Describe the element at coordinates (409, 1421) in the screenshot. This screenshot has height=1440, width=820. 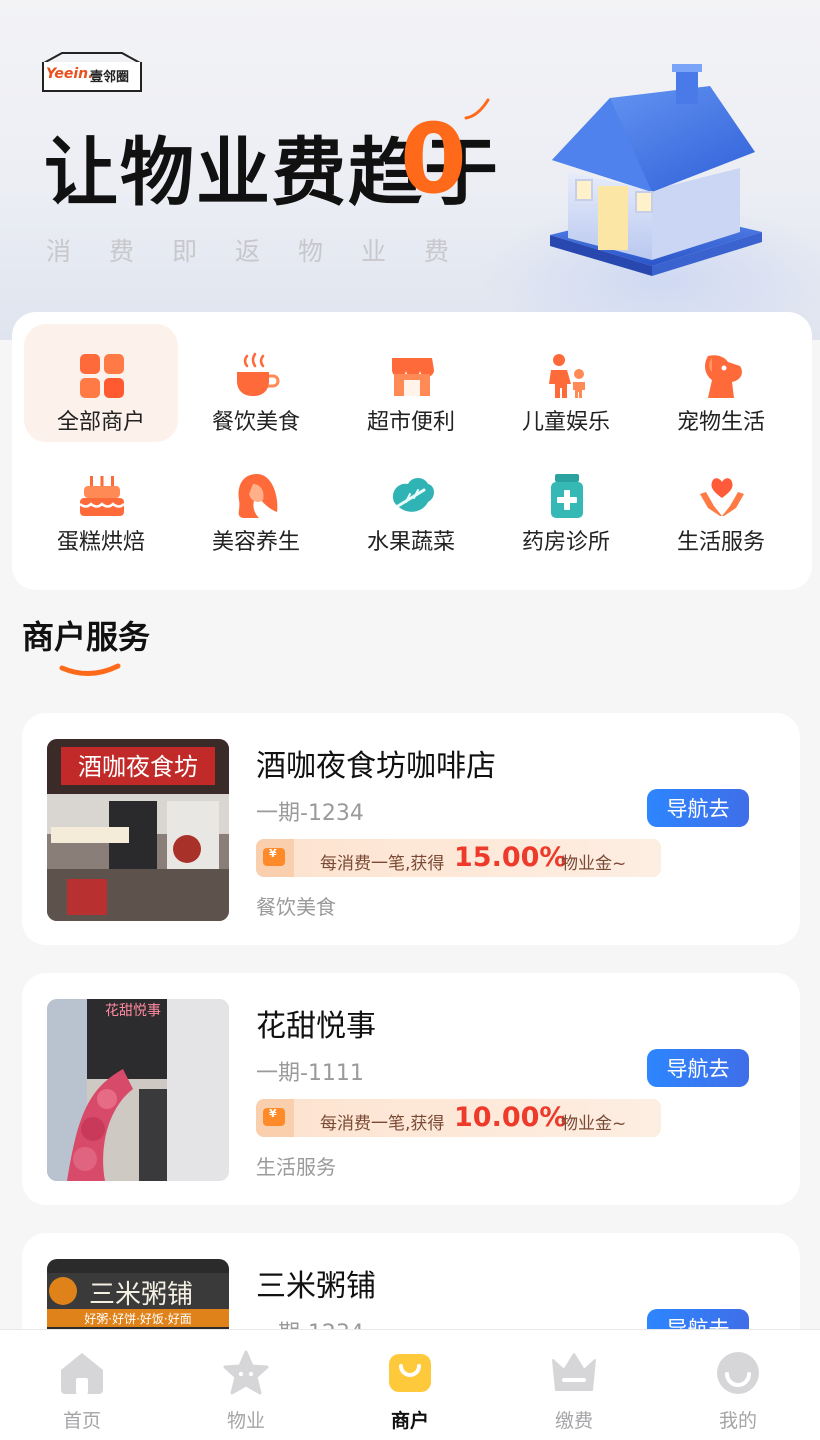
I see `tab-label: 商户` at that location.